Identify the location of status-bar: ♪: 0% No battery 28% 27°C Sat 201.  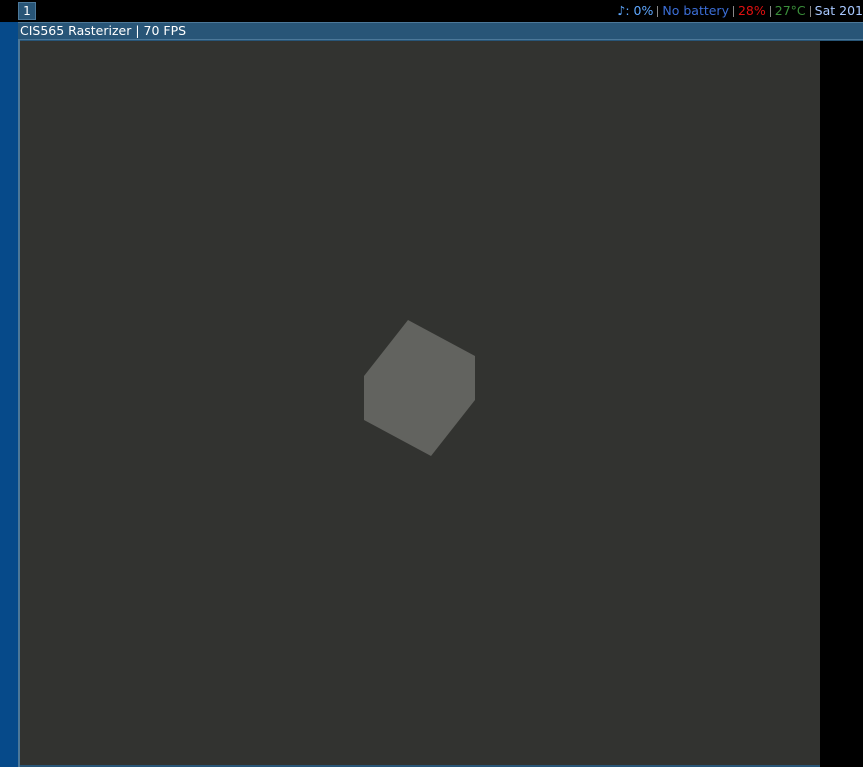
(738, 11).